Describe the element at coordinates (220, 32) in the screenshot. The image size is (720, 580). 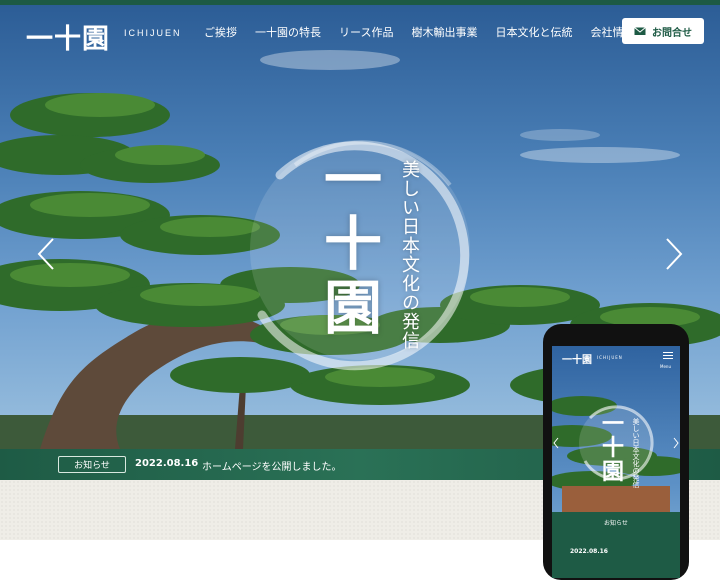
I see `nav-item-greeting: ご挨拶` at that location.